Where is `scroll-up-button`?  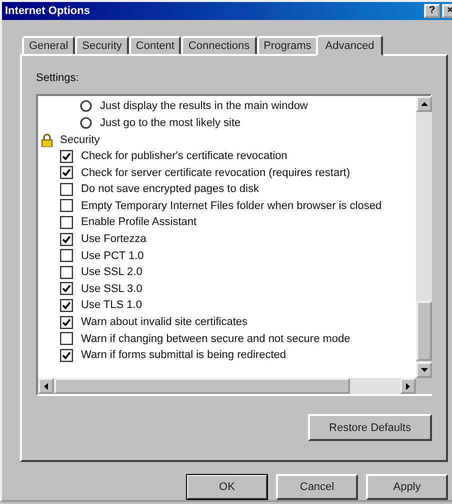
scroll-up-button is located at coordinates (424, 104).